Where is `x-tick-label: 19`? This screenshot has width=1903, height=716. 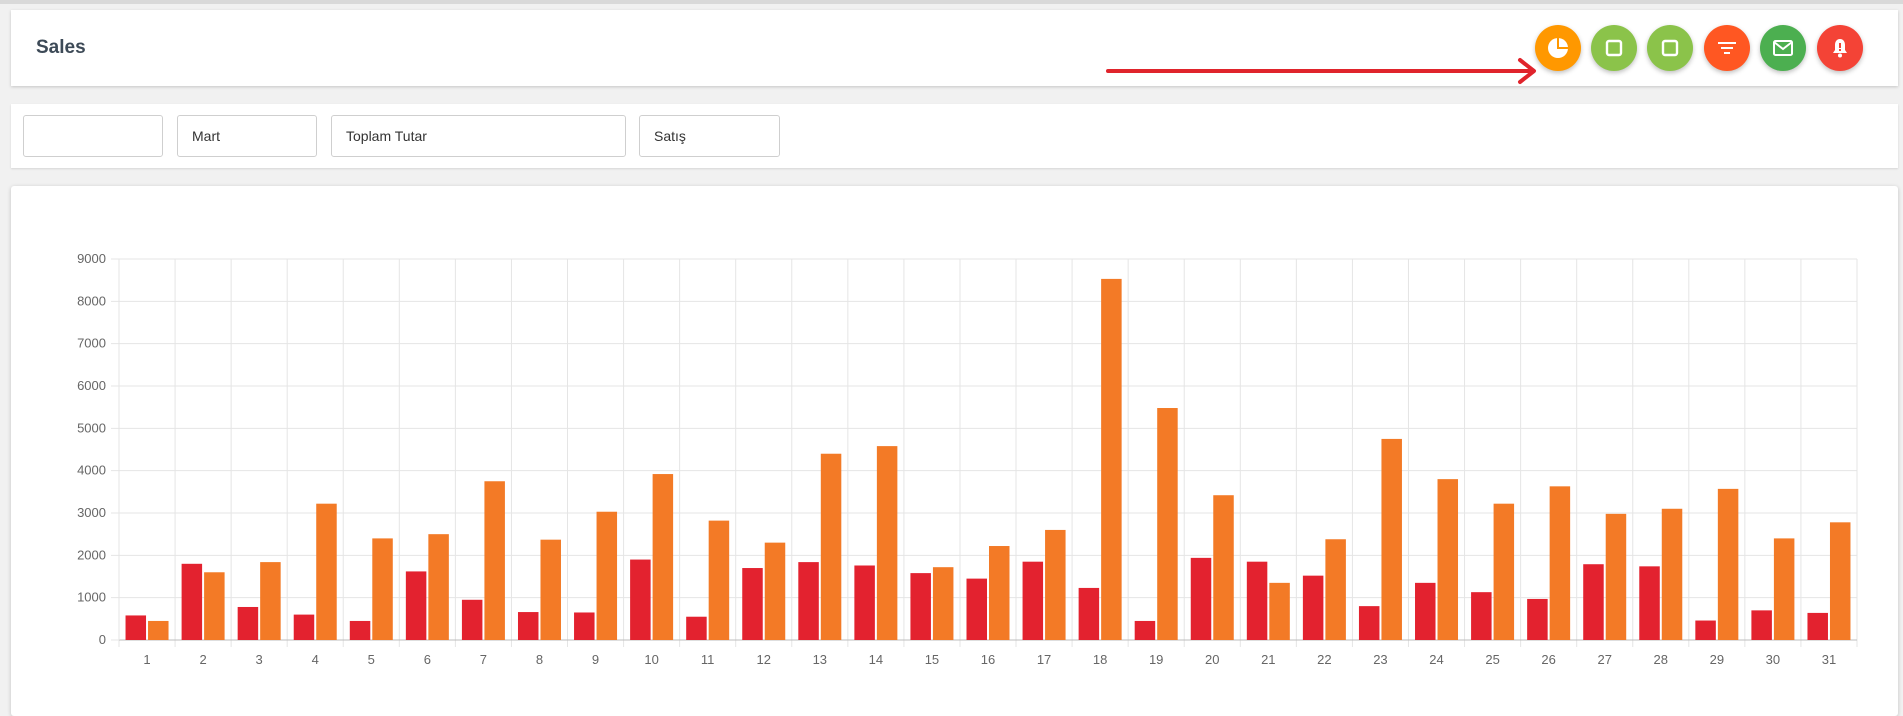
x-tick-label: 19 is located at coordinates (1156, 659).